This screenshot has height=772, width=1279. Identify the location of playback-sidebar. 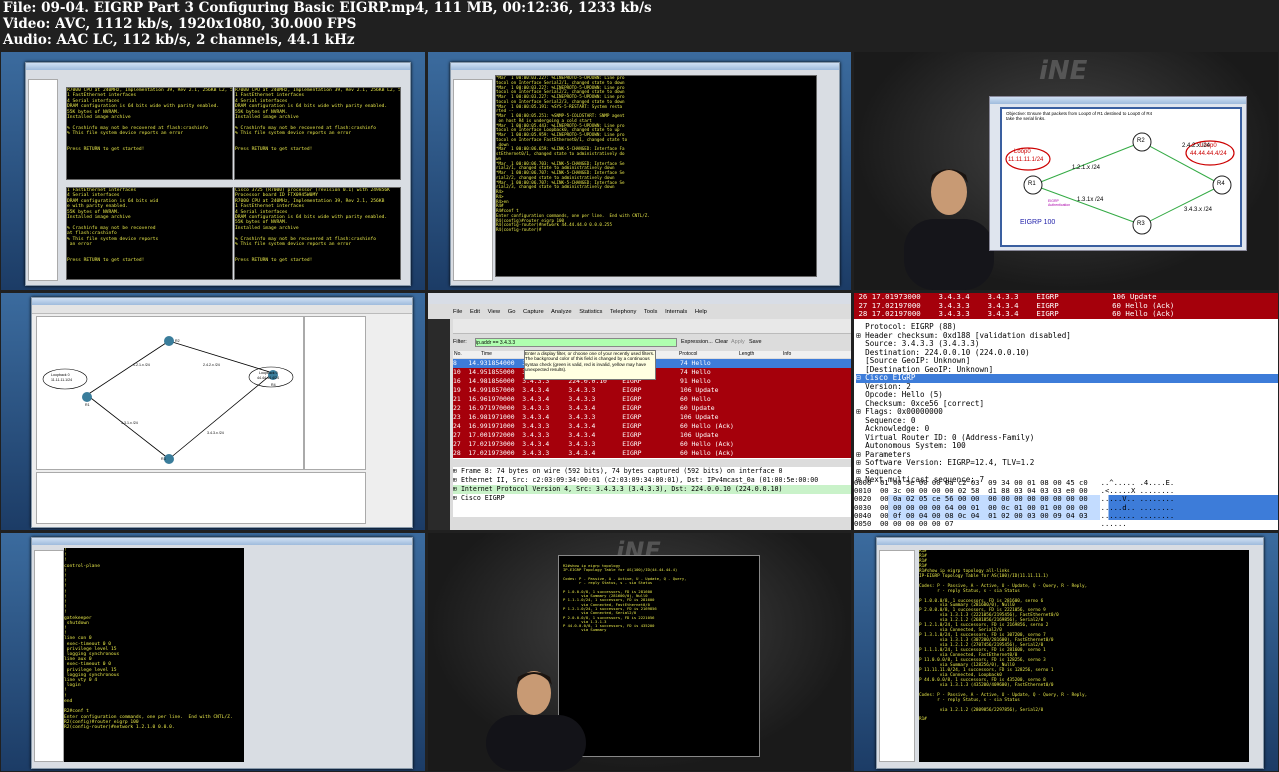
(439, 424).